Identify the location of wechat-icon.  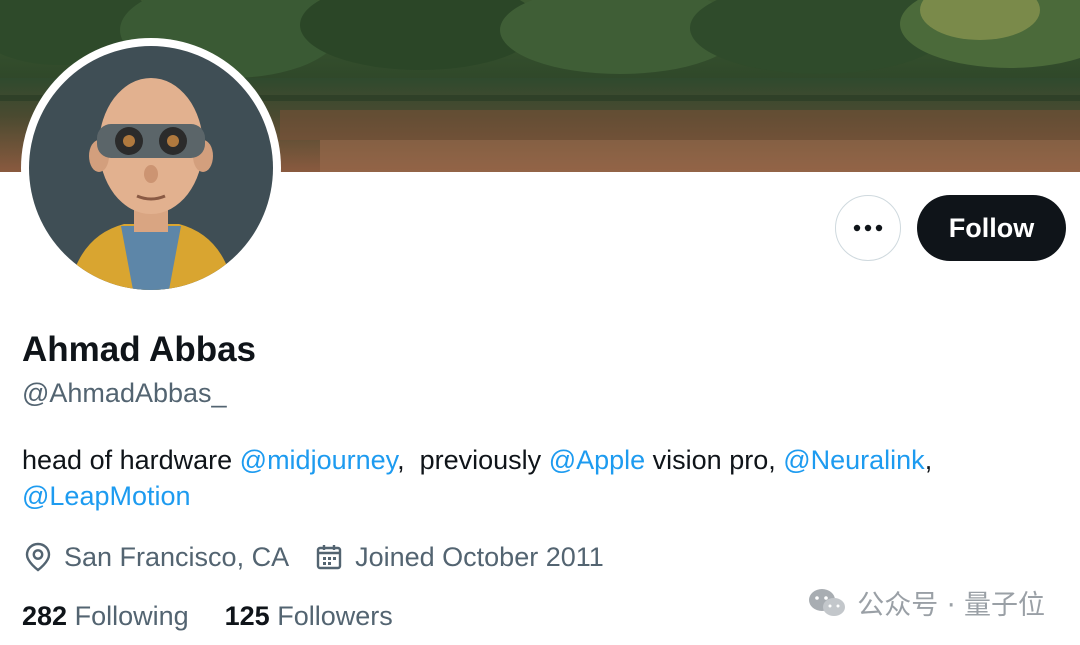
(827, 603).